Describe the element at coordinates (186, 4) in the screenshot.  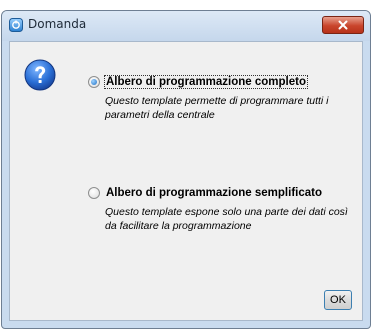
I see `background` at that location.